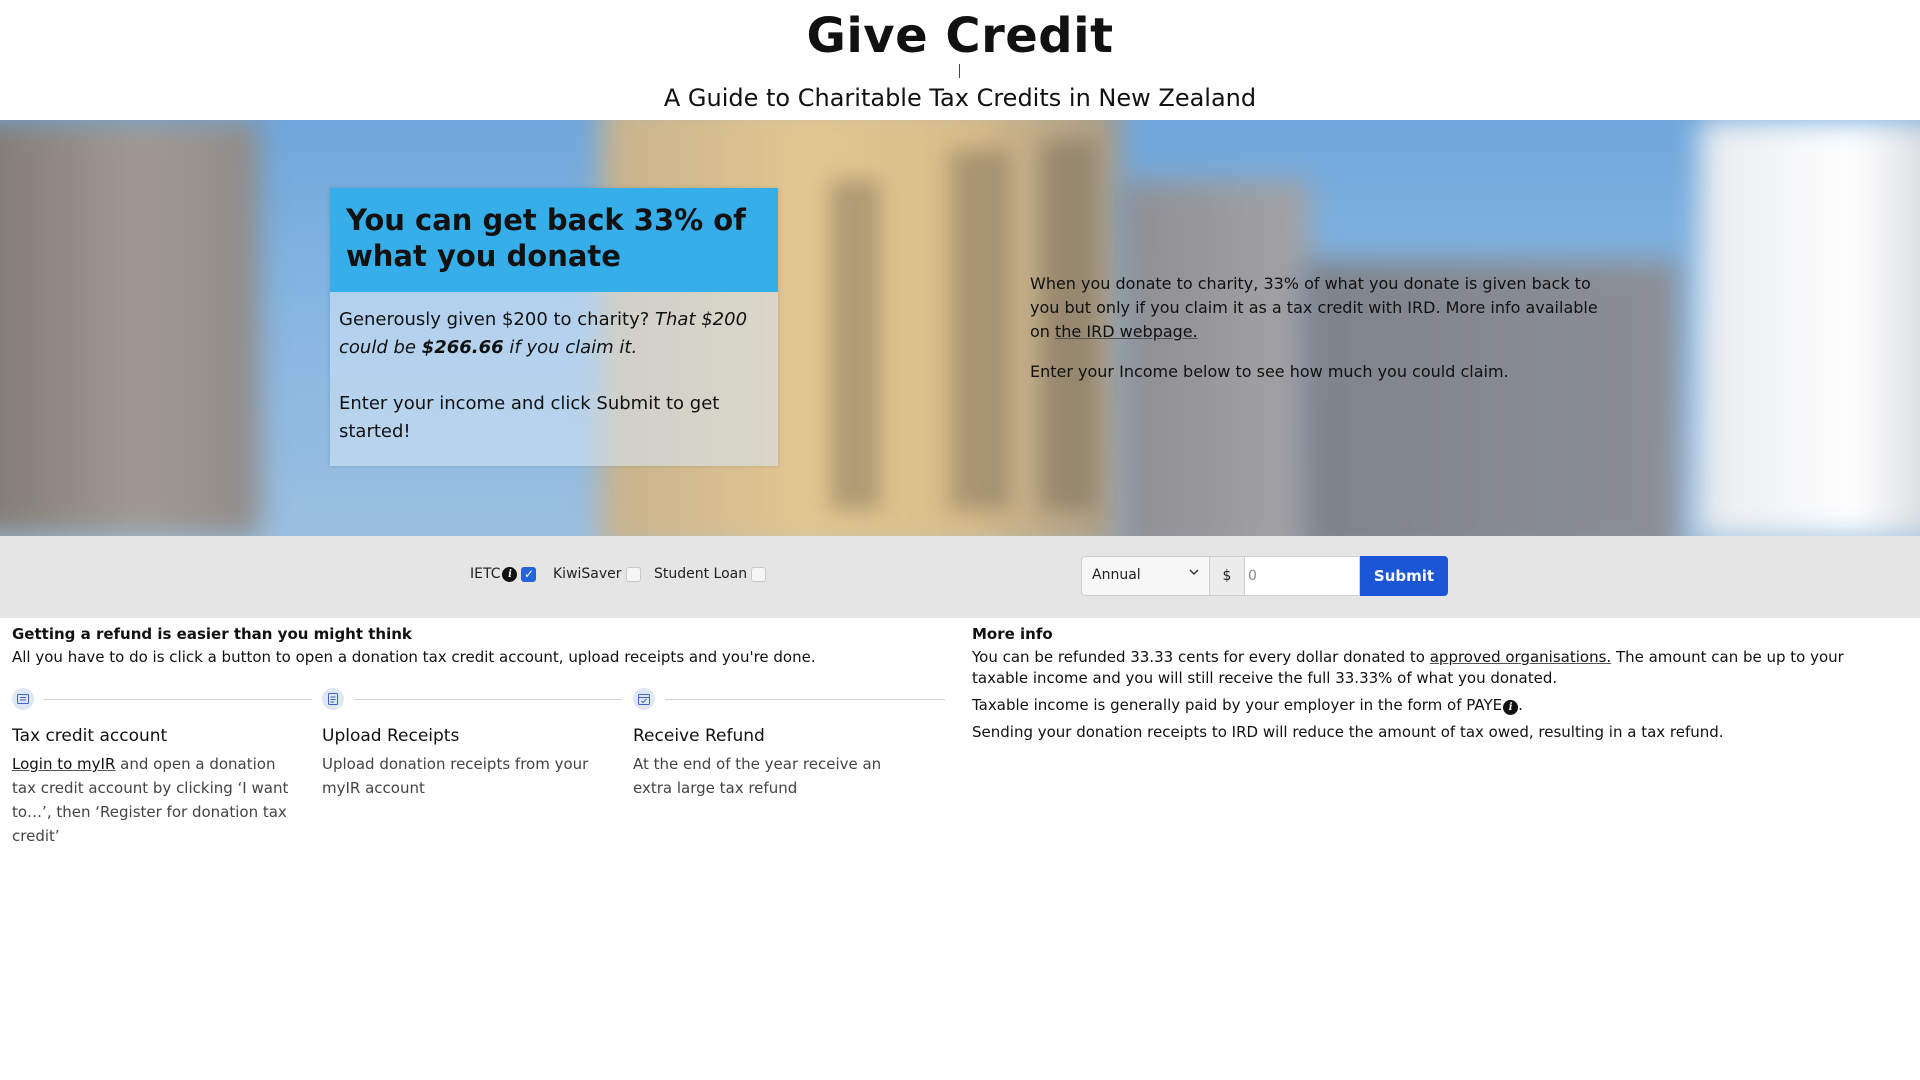  Describe the element at coordinates (1520, 657) in the screenshot. I see `approved-organisations-link: approved organisations.` at that location.